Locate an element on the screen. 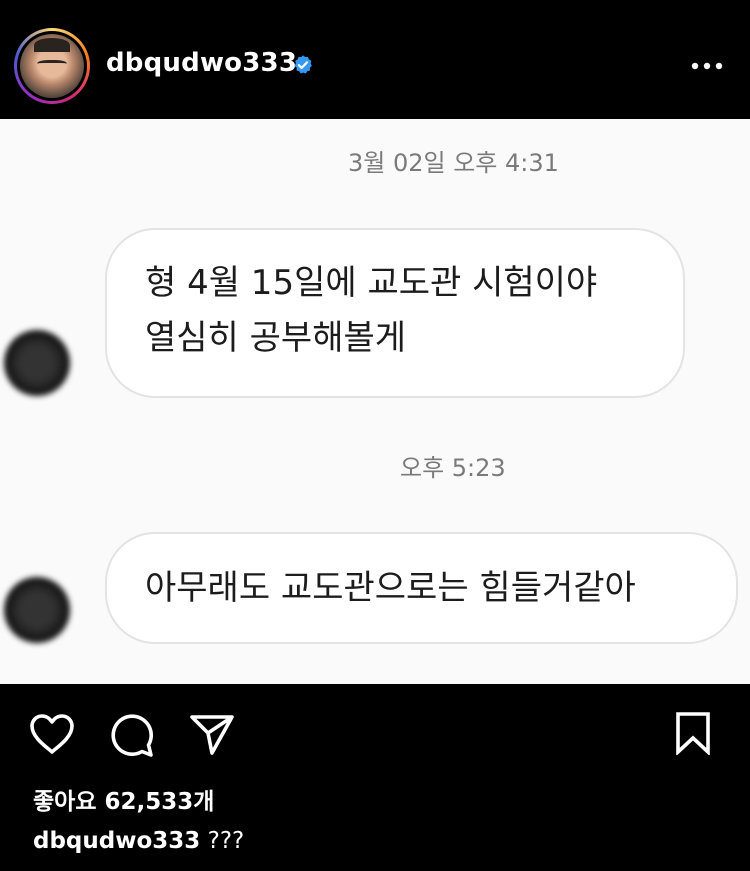 This screenshot has height=871, width=750. more-horizontal-icon is located at coordinates (707, 66).